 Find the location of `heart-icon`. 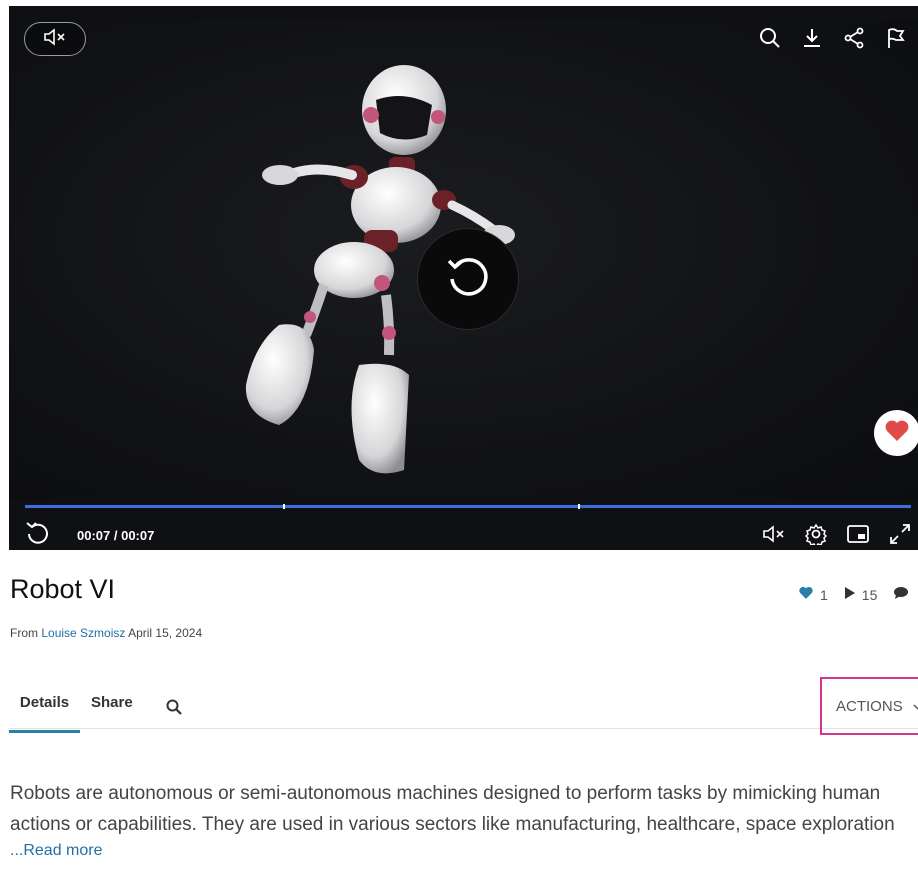

heart-icon is located at coordinates (897, 433).